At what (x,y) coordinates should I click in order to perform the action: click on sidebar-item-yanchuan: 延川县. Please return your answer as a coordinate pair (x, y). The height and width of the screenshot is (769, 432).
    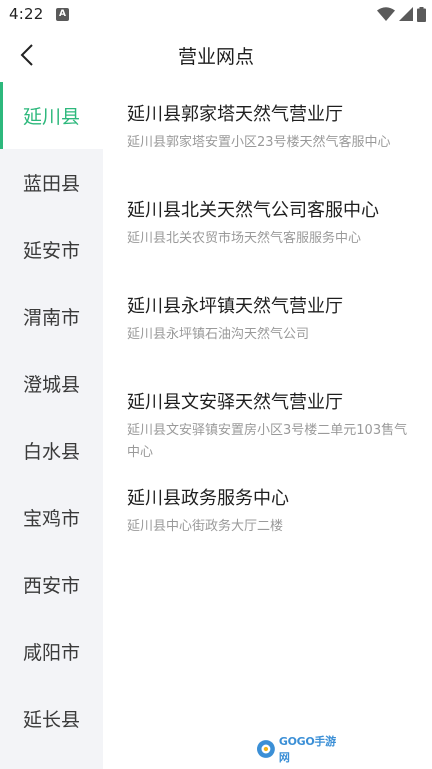
    Looking at the image, I should click on (51, 115).